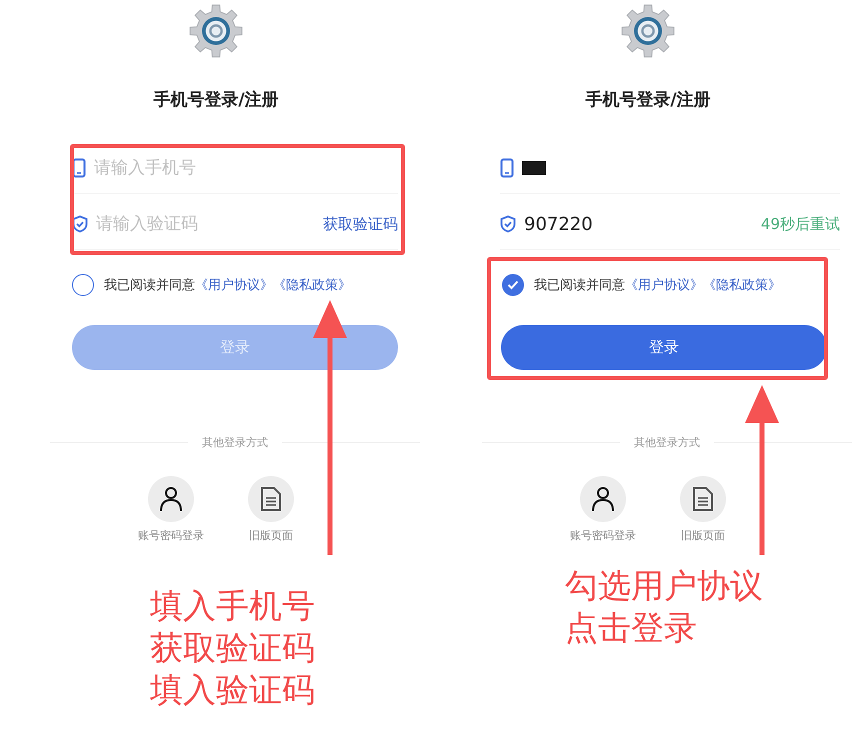 The image size is (864, 739). What do you see at coordinates (233, 648) in the screenshot?
I see `annotation-text: 获取验证码` at bounding box center [233, 648].